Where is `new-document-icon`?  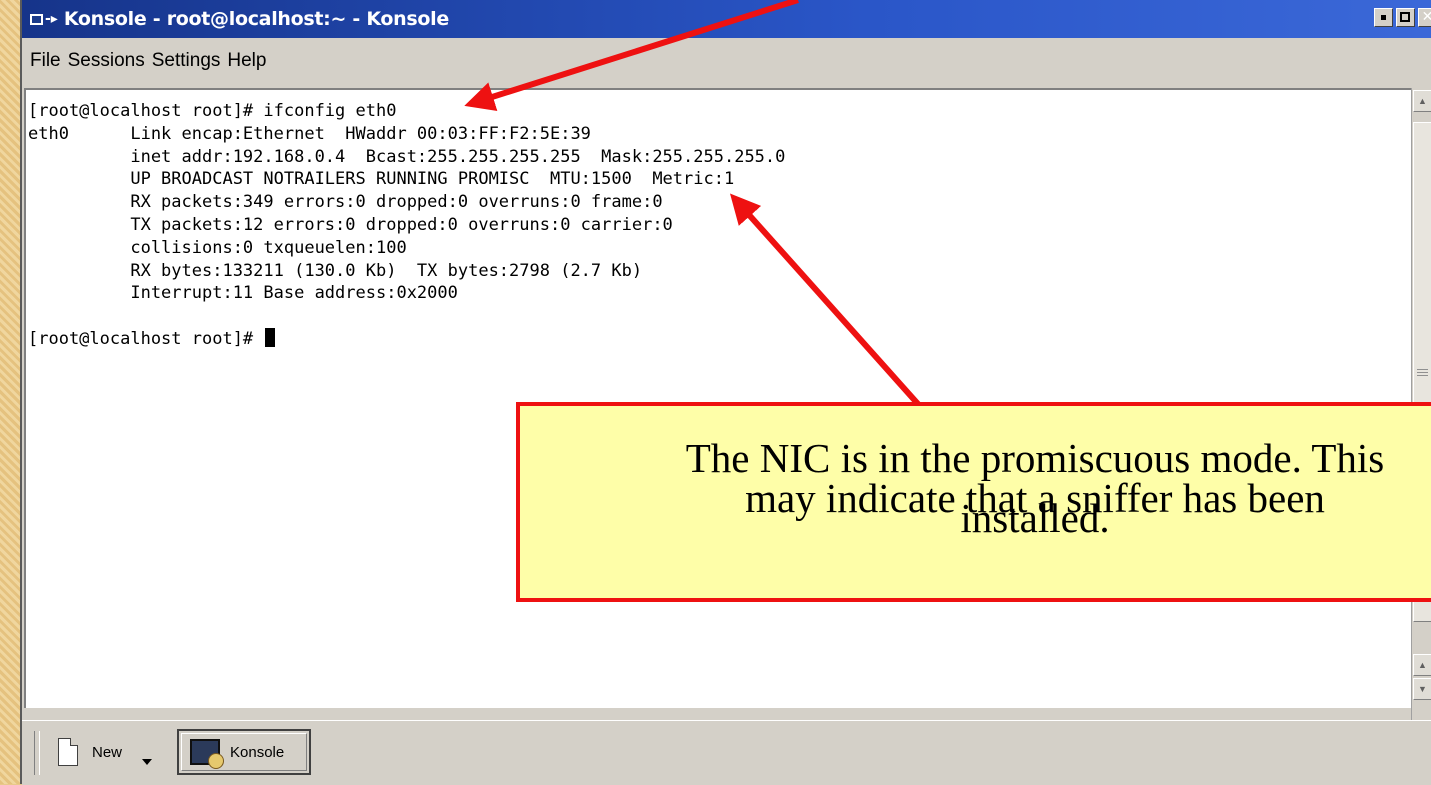
new-document-icon is located at coordinates (68, 752).